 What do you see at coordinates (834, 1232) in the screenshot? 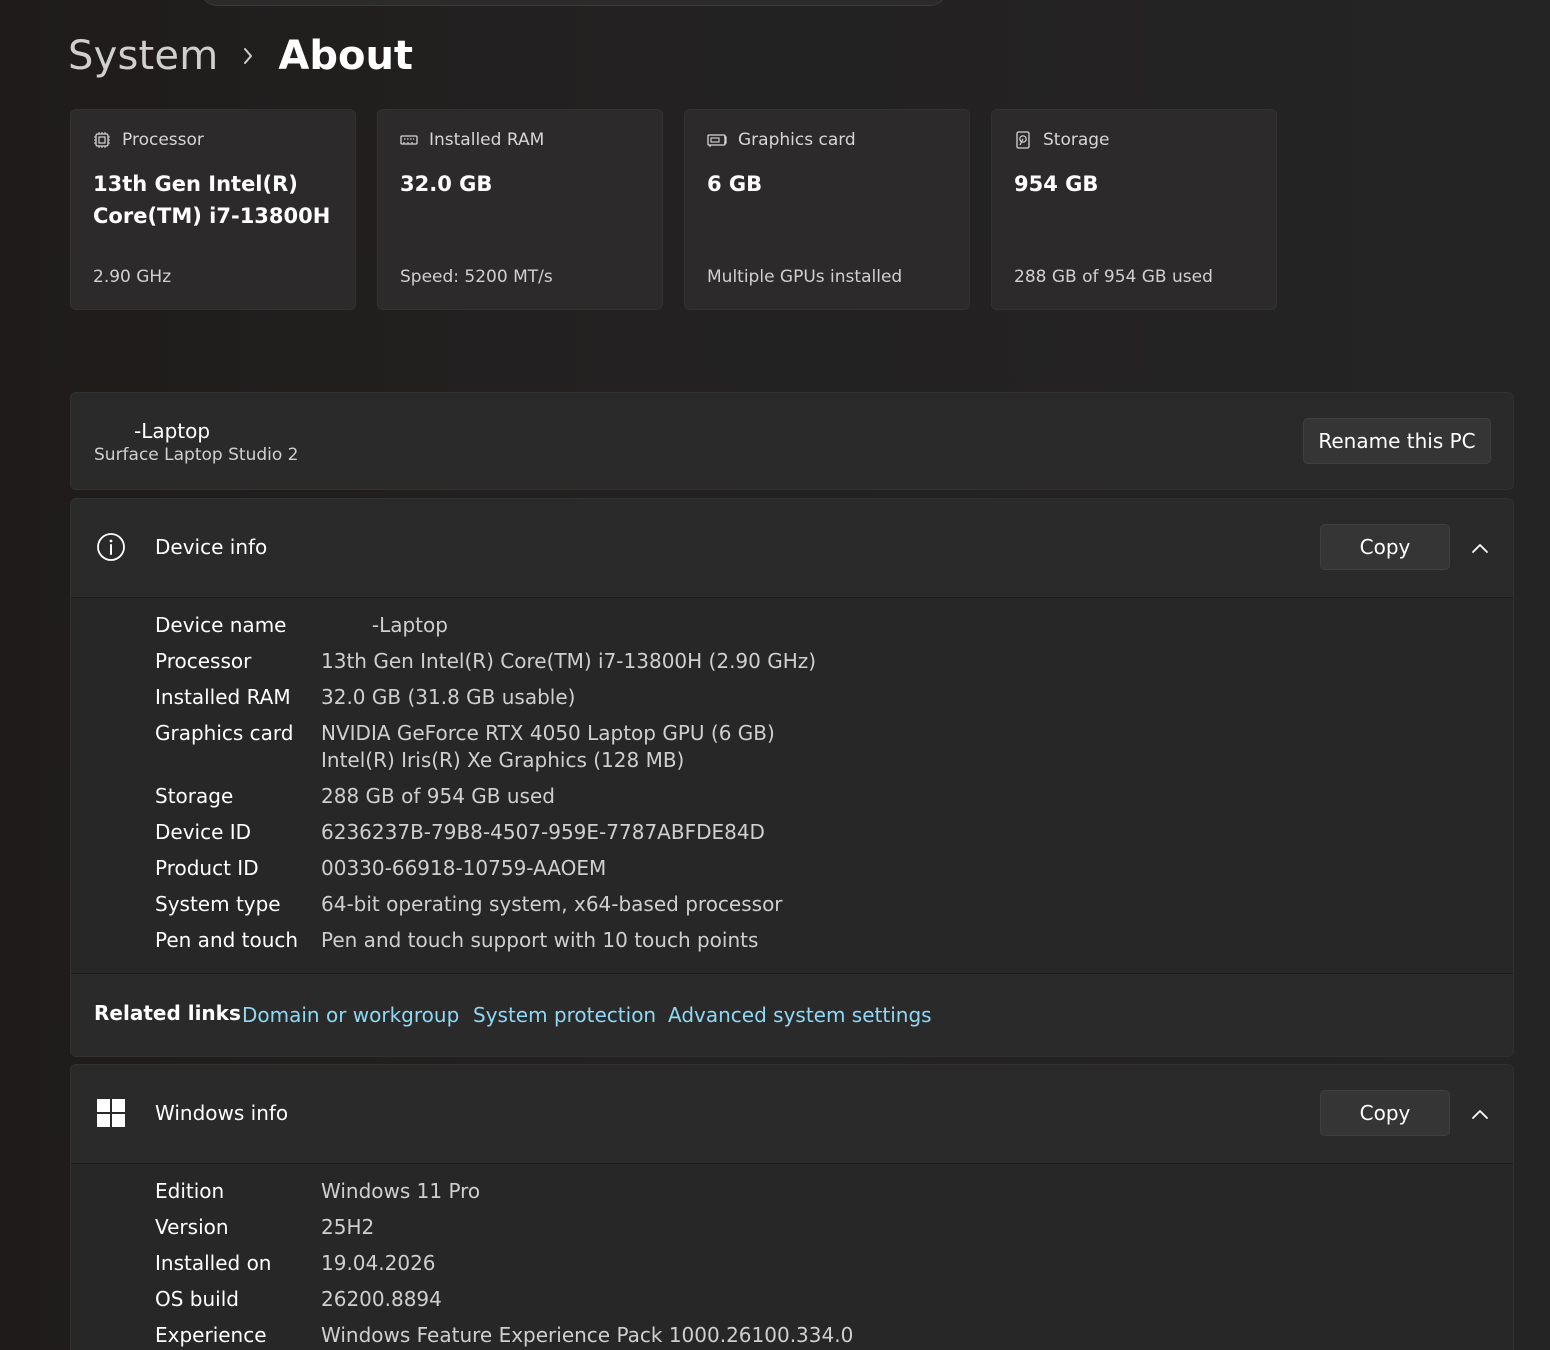
I see `info-row-version: Version 25H2` at bounding box center [834, 1232].